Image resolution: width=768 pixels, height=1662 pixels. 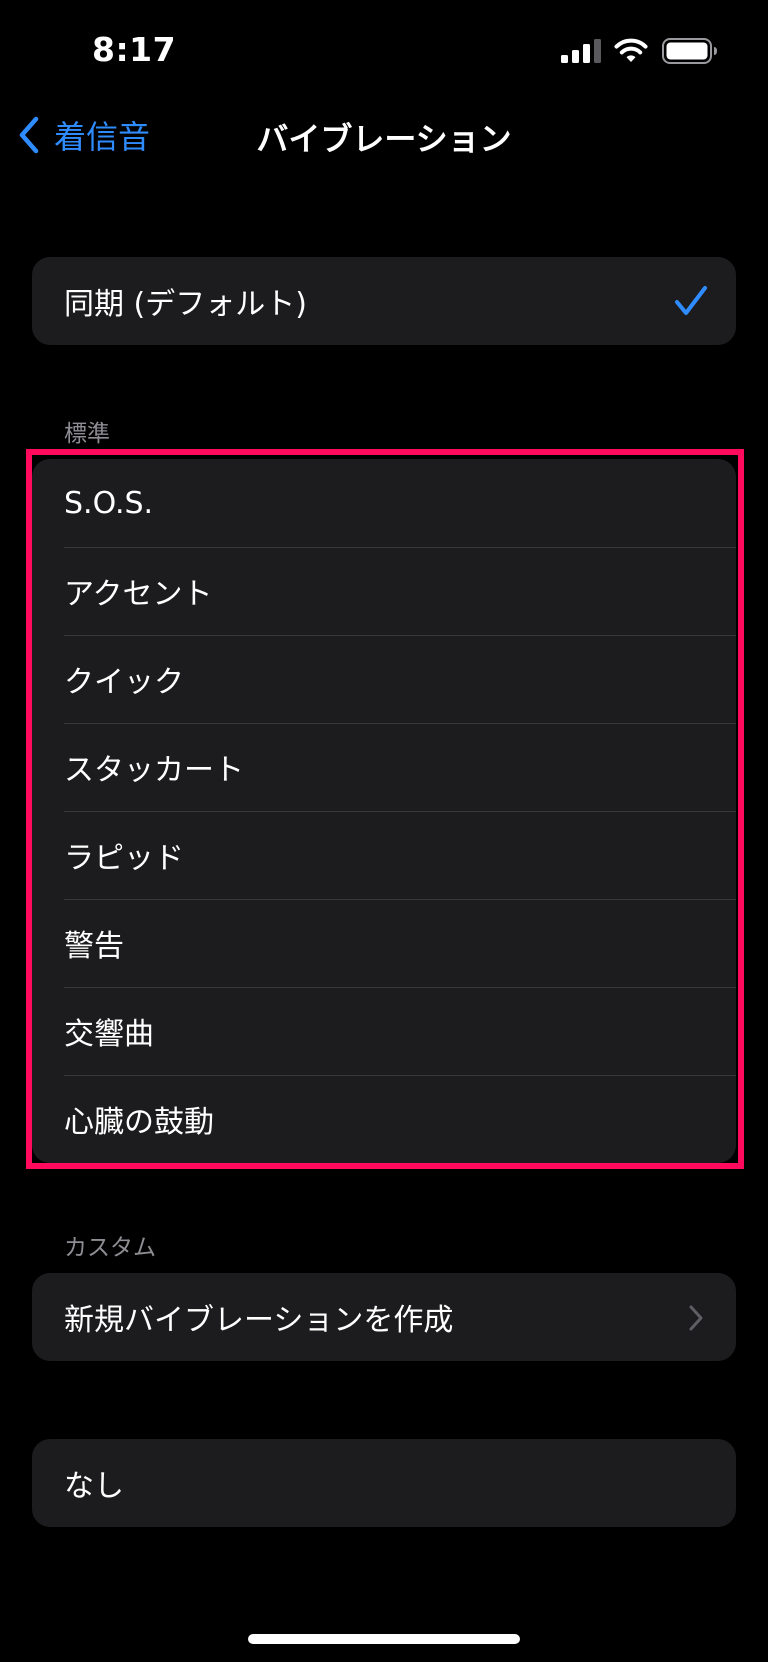 I want to click on vibration-option-accent: アクセント, so click(x=384, y=591).